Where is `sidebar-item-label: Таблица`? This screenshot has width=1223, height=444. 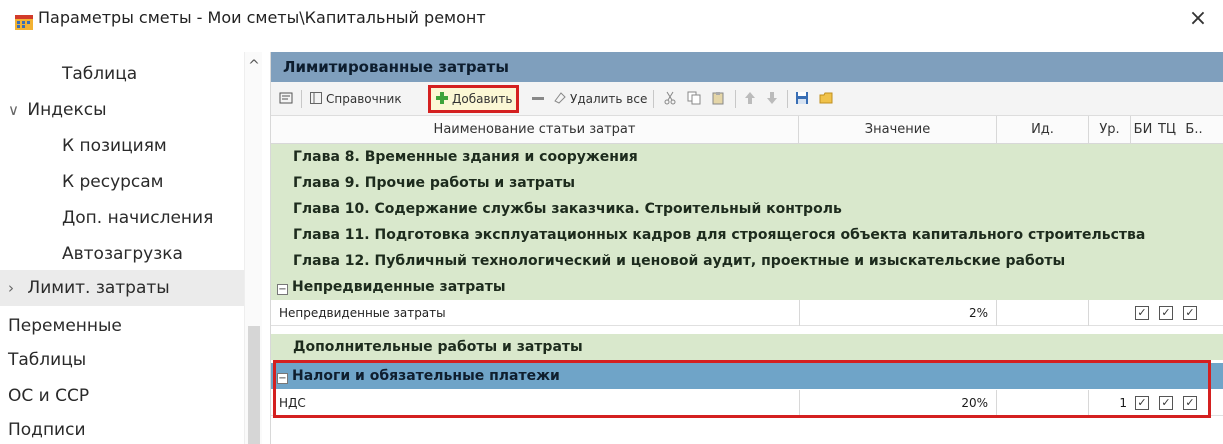 sidebar-item-label: Таблица is located at coordinates (100, 74).